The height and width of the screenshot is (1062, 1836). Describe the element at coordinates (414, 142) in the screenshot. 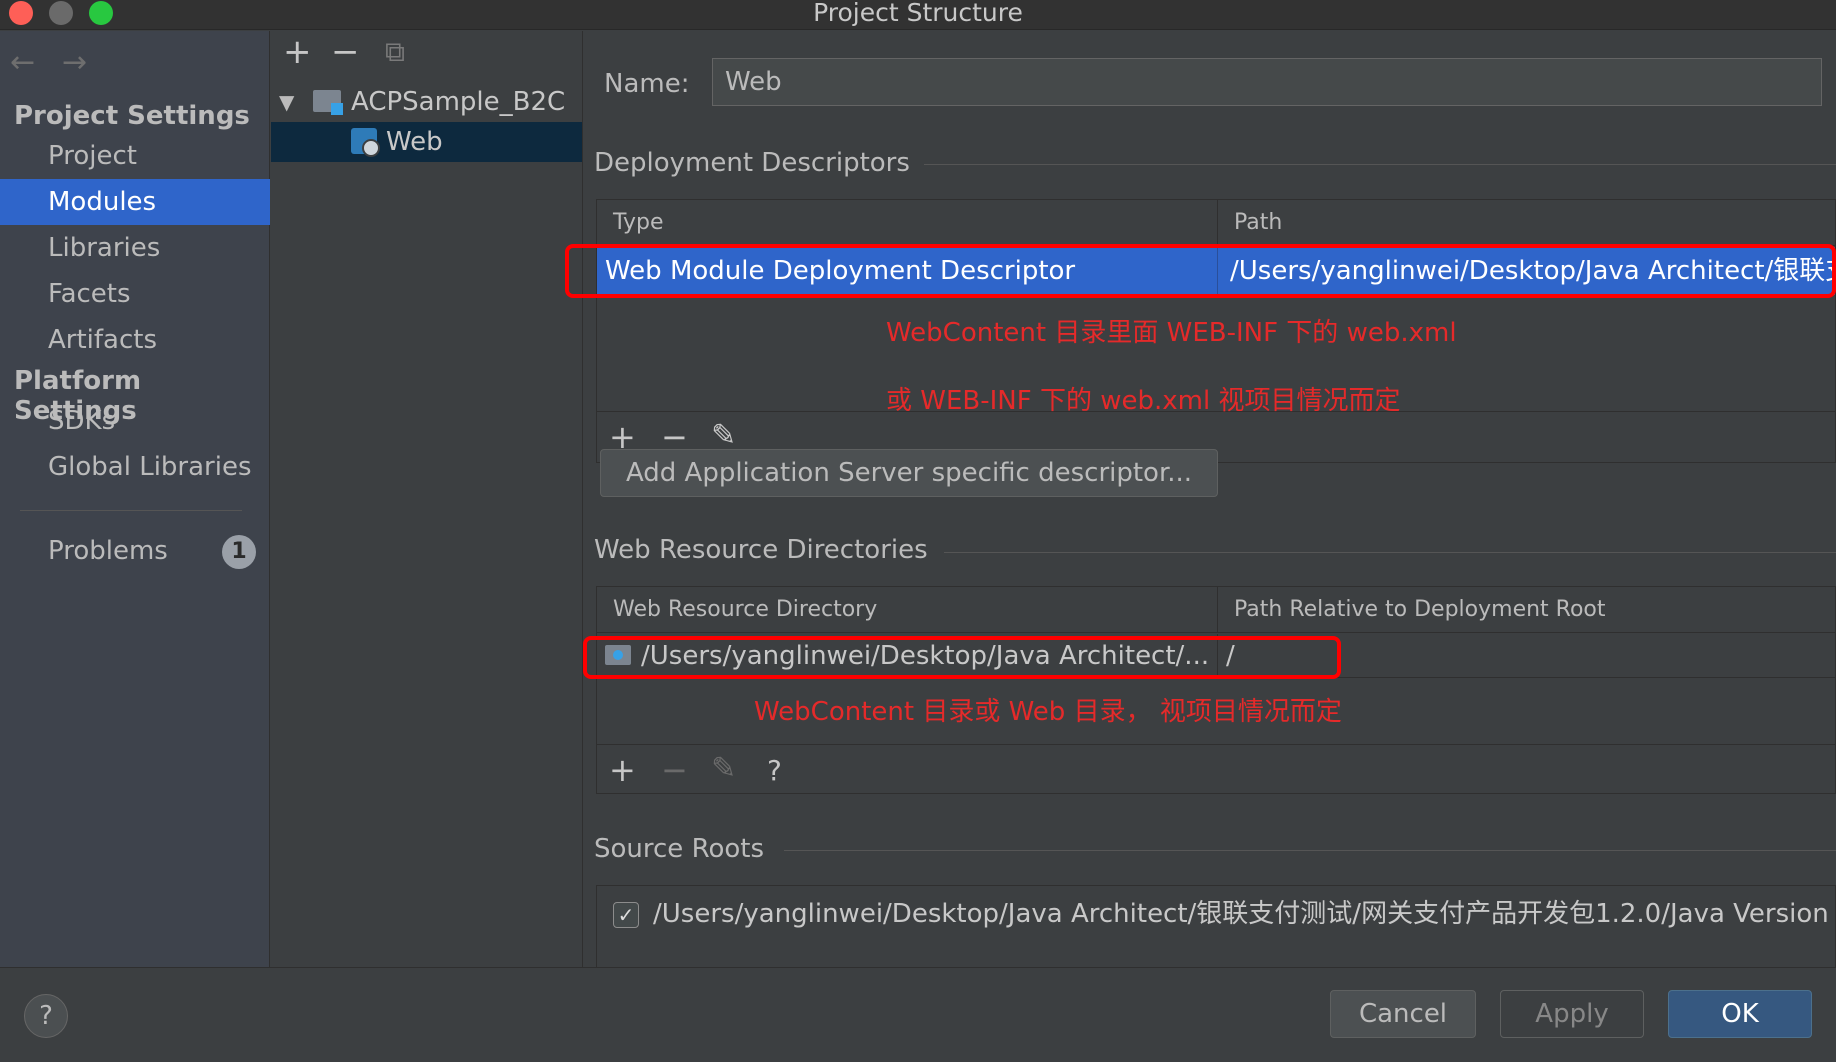

I see `tree-item-label: Web` at that location.